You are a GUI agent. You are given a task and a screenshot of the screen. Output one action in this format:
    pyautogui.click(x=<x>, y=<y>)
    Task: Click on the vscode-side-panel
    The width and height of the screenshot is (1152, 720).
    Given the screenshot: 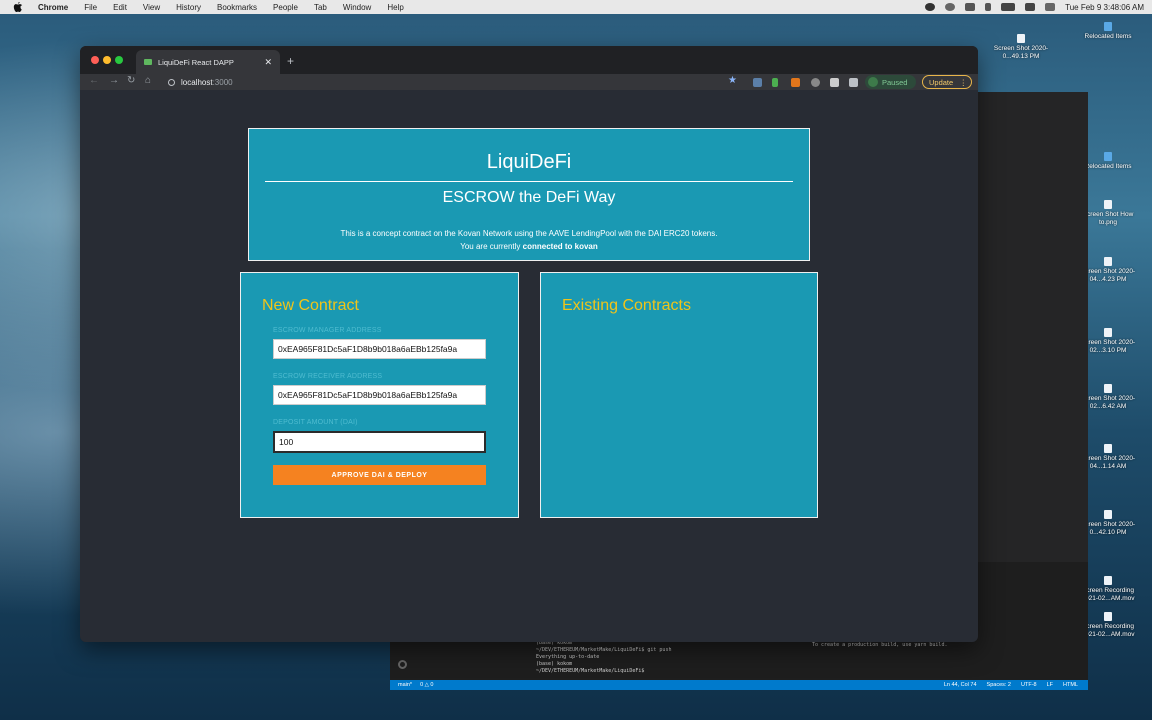 What is the action you would take?
    pyautogui.click(x=1033, y=327)
    